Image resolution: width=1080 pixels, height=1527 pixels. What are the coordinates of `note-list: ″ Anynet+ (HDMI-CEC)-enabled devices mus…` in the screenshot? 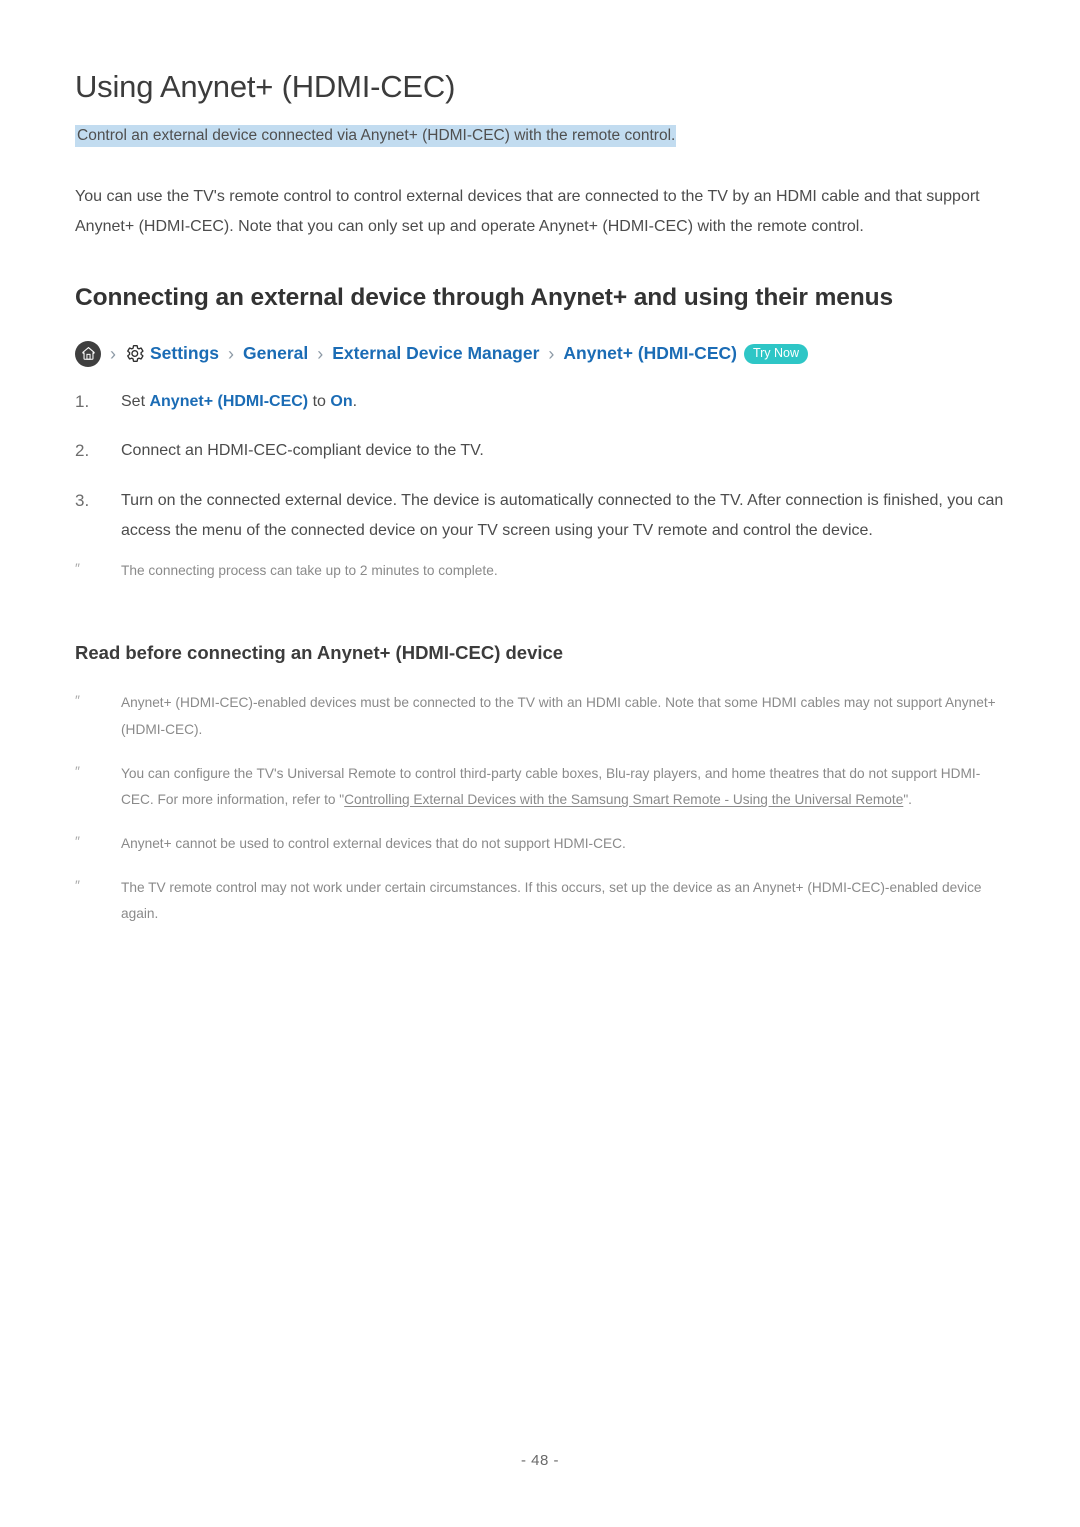 It's located at (540, 796).